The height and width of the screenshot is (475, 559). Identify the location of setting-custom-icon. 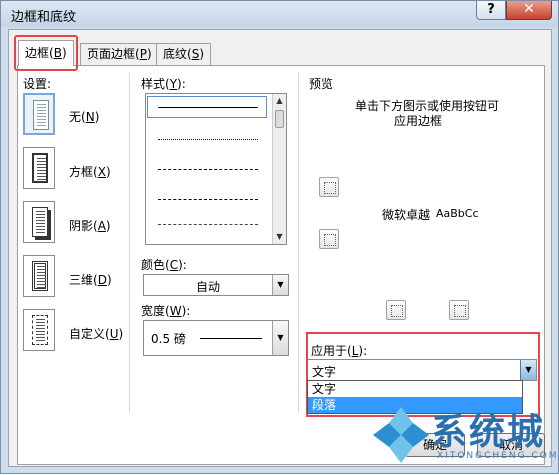
(39, 330).